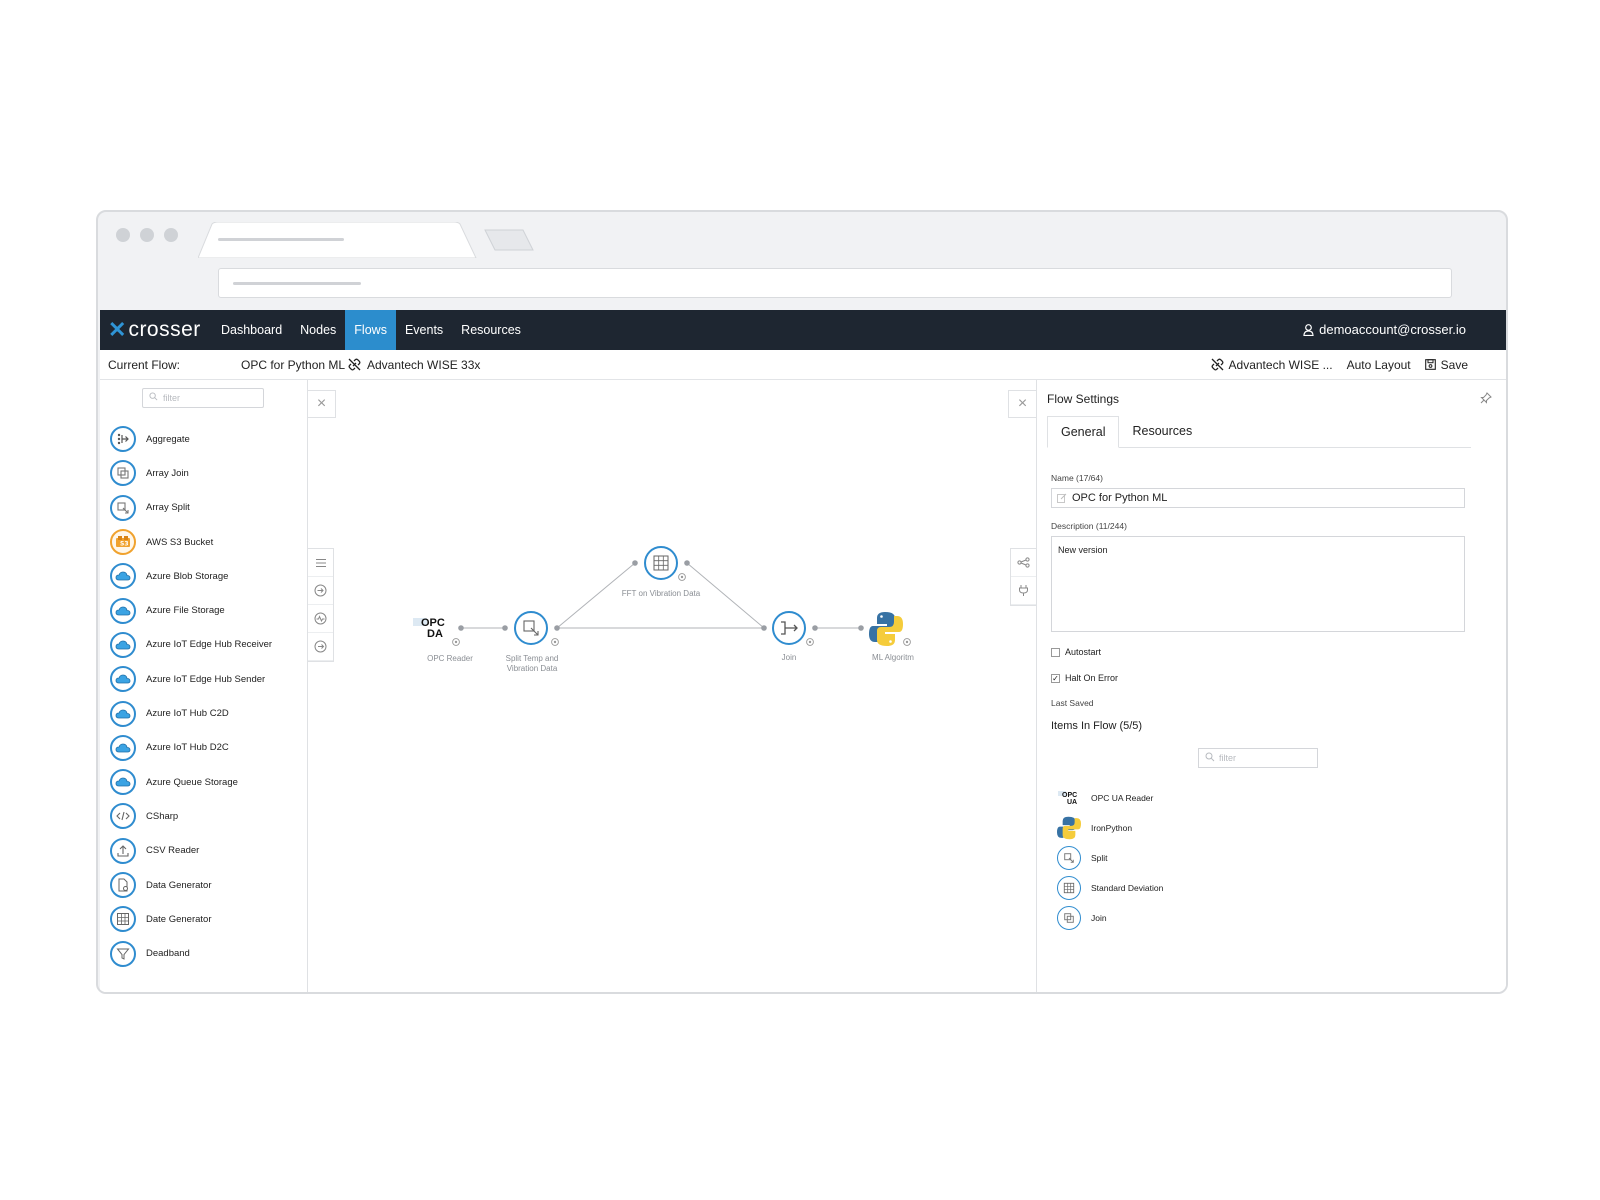 This screenshot has width=1600, height=1200. I want to click on code-icon, so click(123, 816).